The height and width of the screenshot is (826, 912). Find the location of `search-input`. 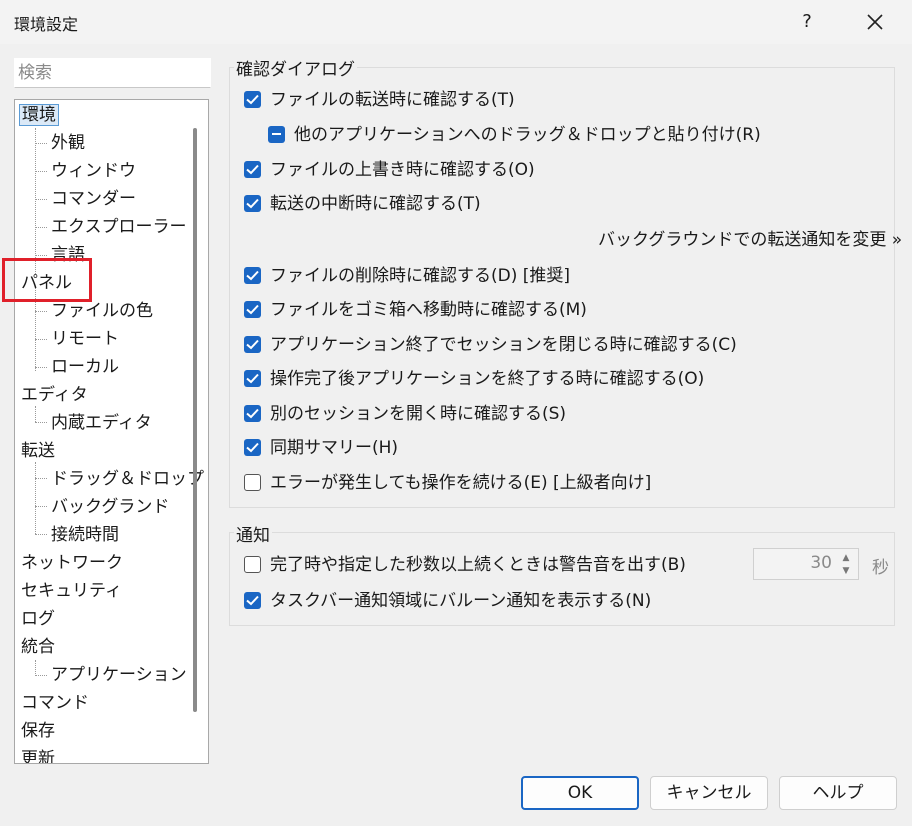

search-input is located at coordinates (112, 73).